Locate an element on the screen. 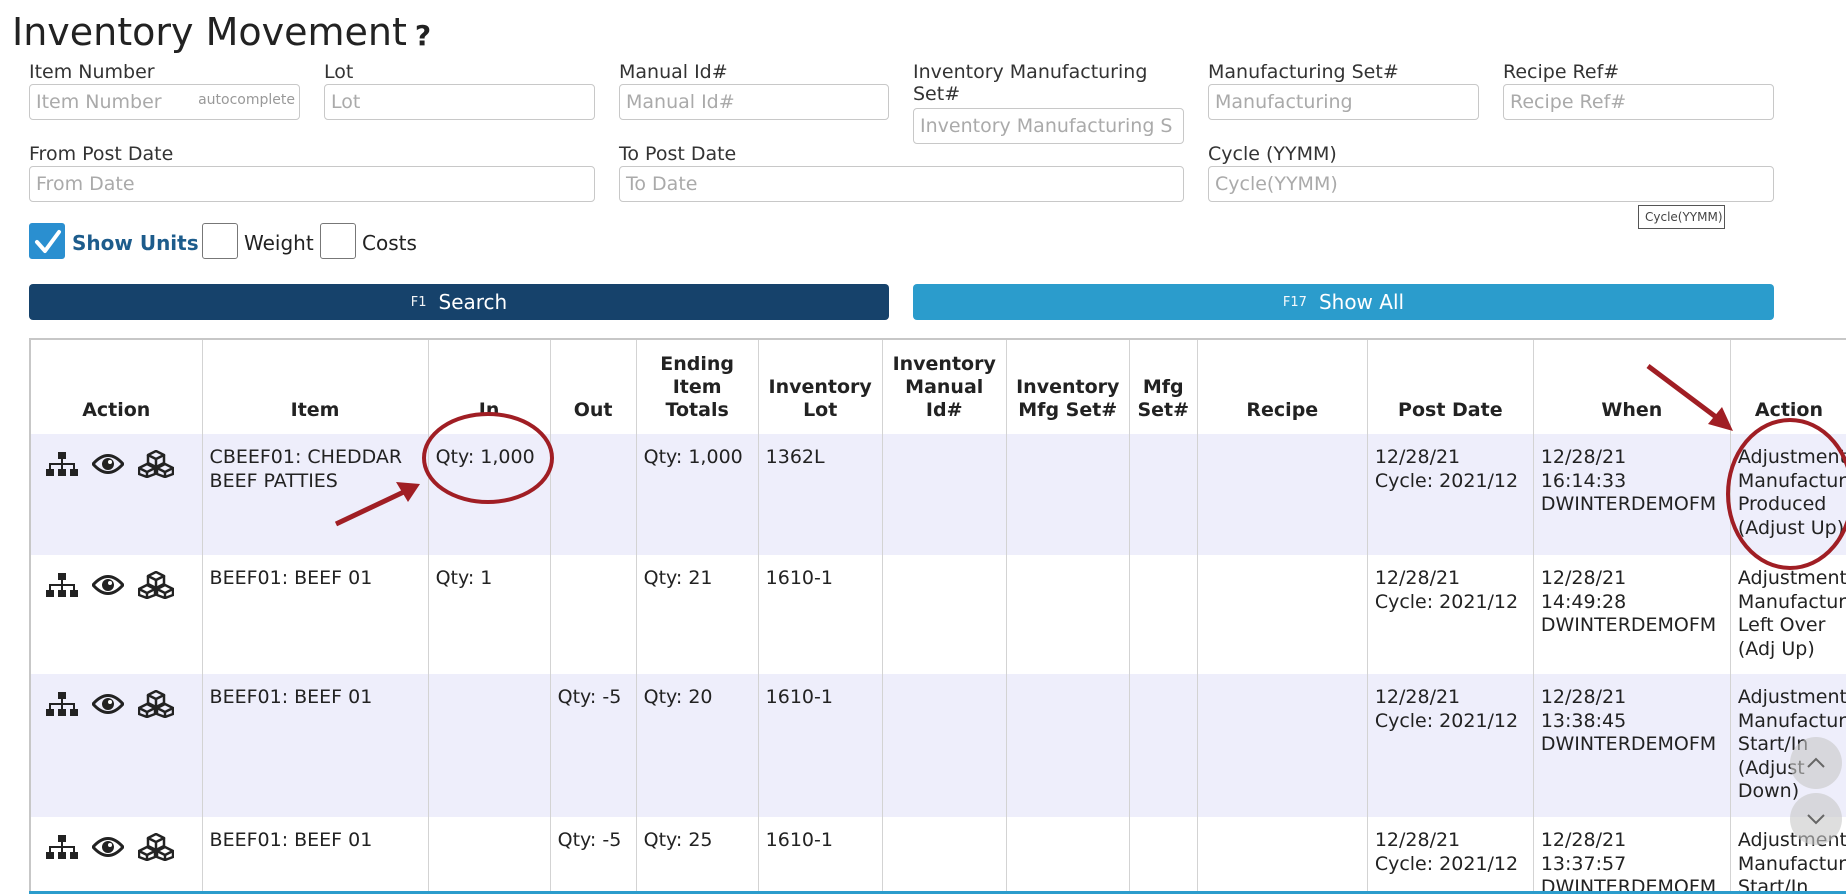  from-date-input: From Date is located at coordinates (312, 184).